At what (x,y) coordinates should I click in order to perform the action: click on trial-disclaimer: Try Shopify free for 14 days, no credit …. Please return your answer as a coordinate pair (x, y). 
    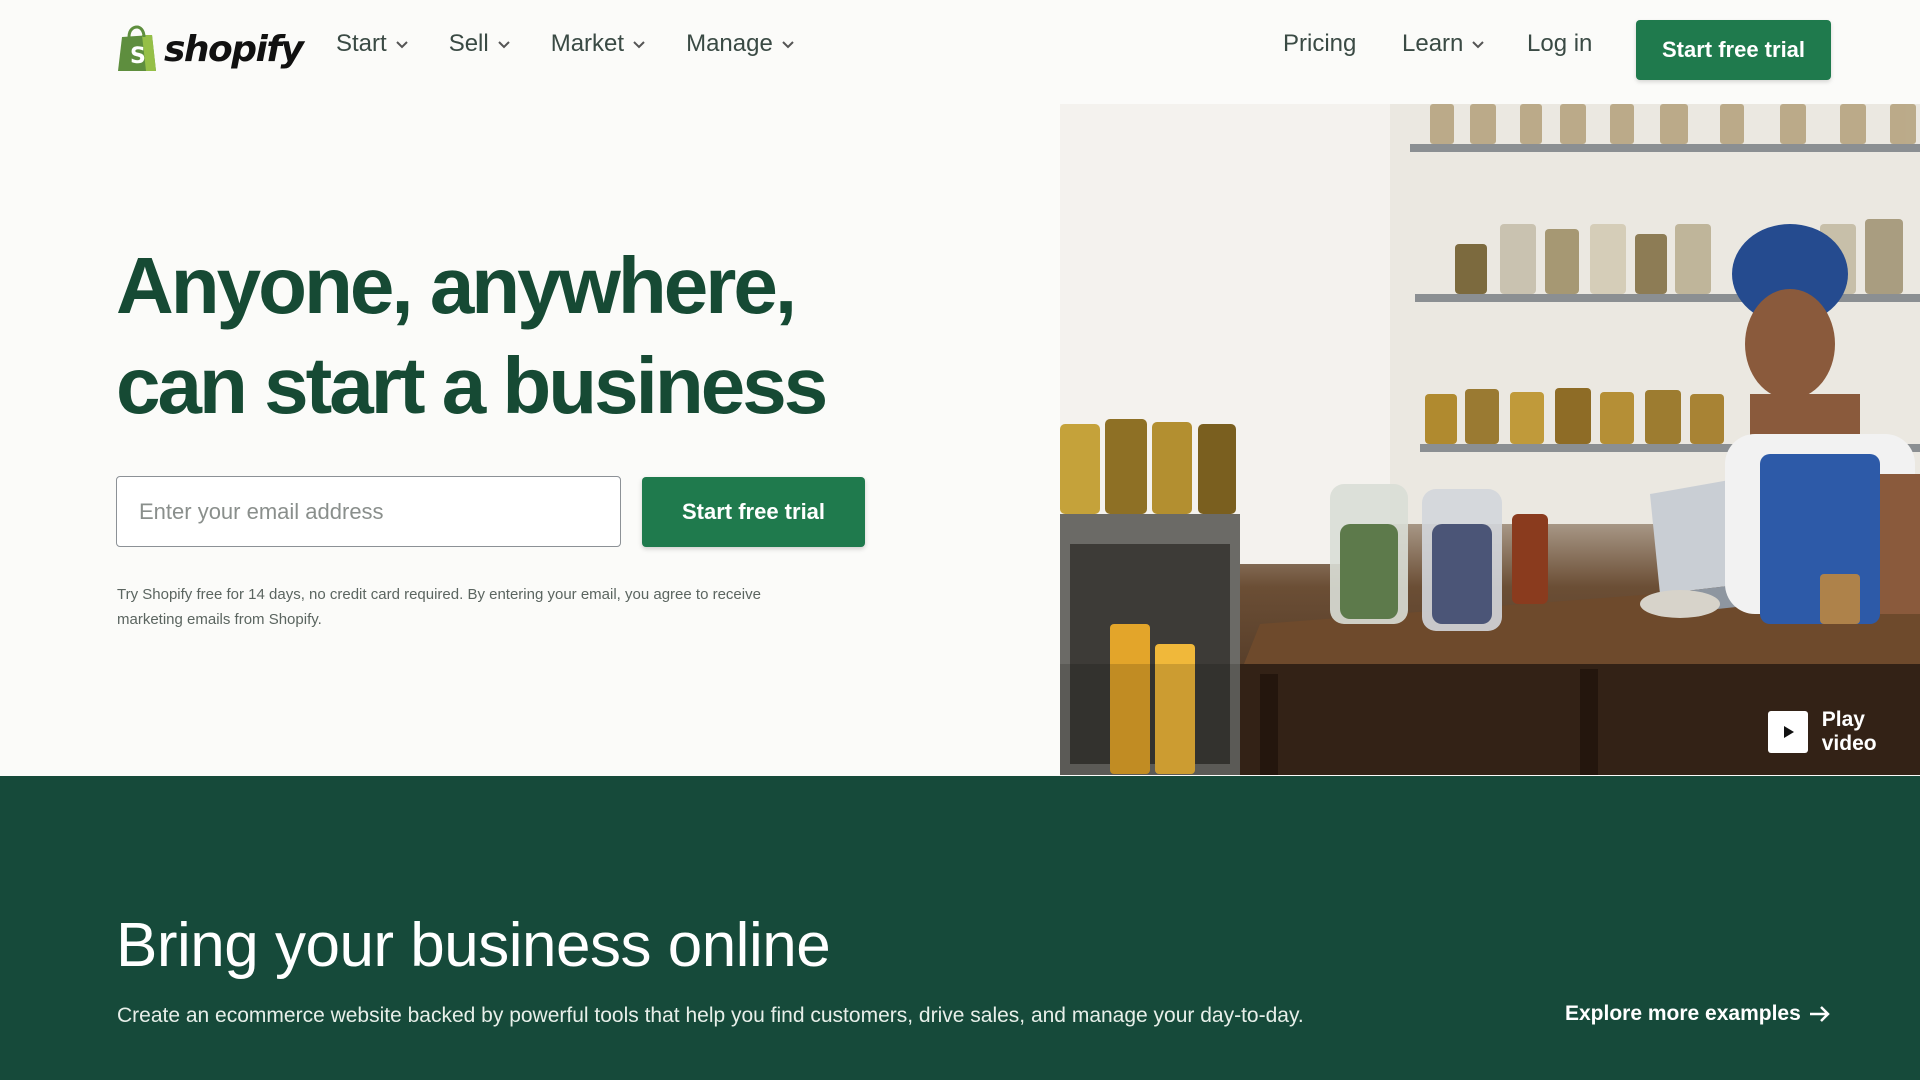
    Looking at the image, I should click on (497, 607).